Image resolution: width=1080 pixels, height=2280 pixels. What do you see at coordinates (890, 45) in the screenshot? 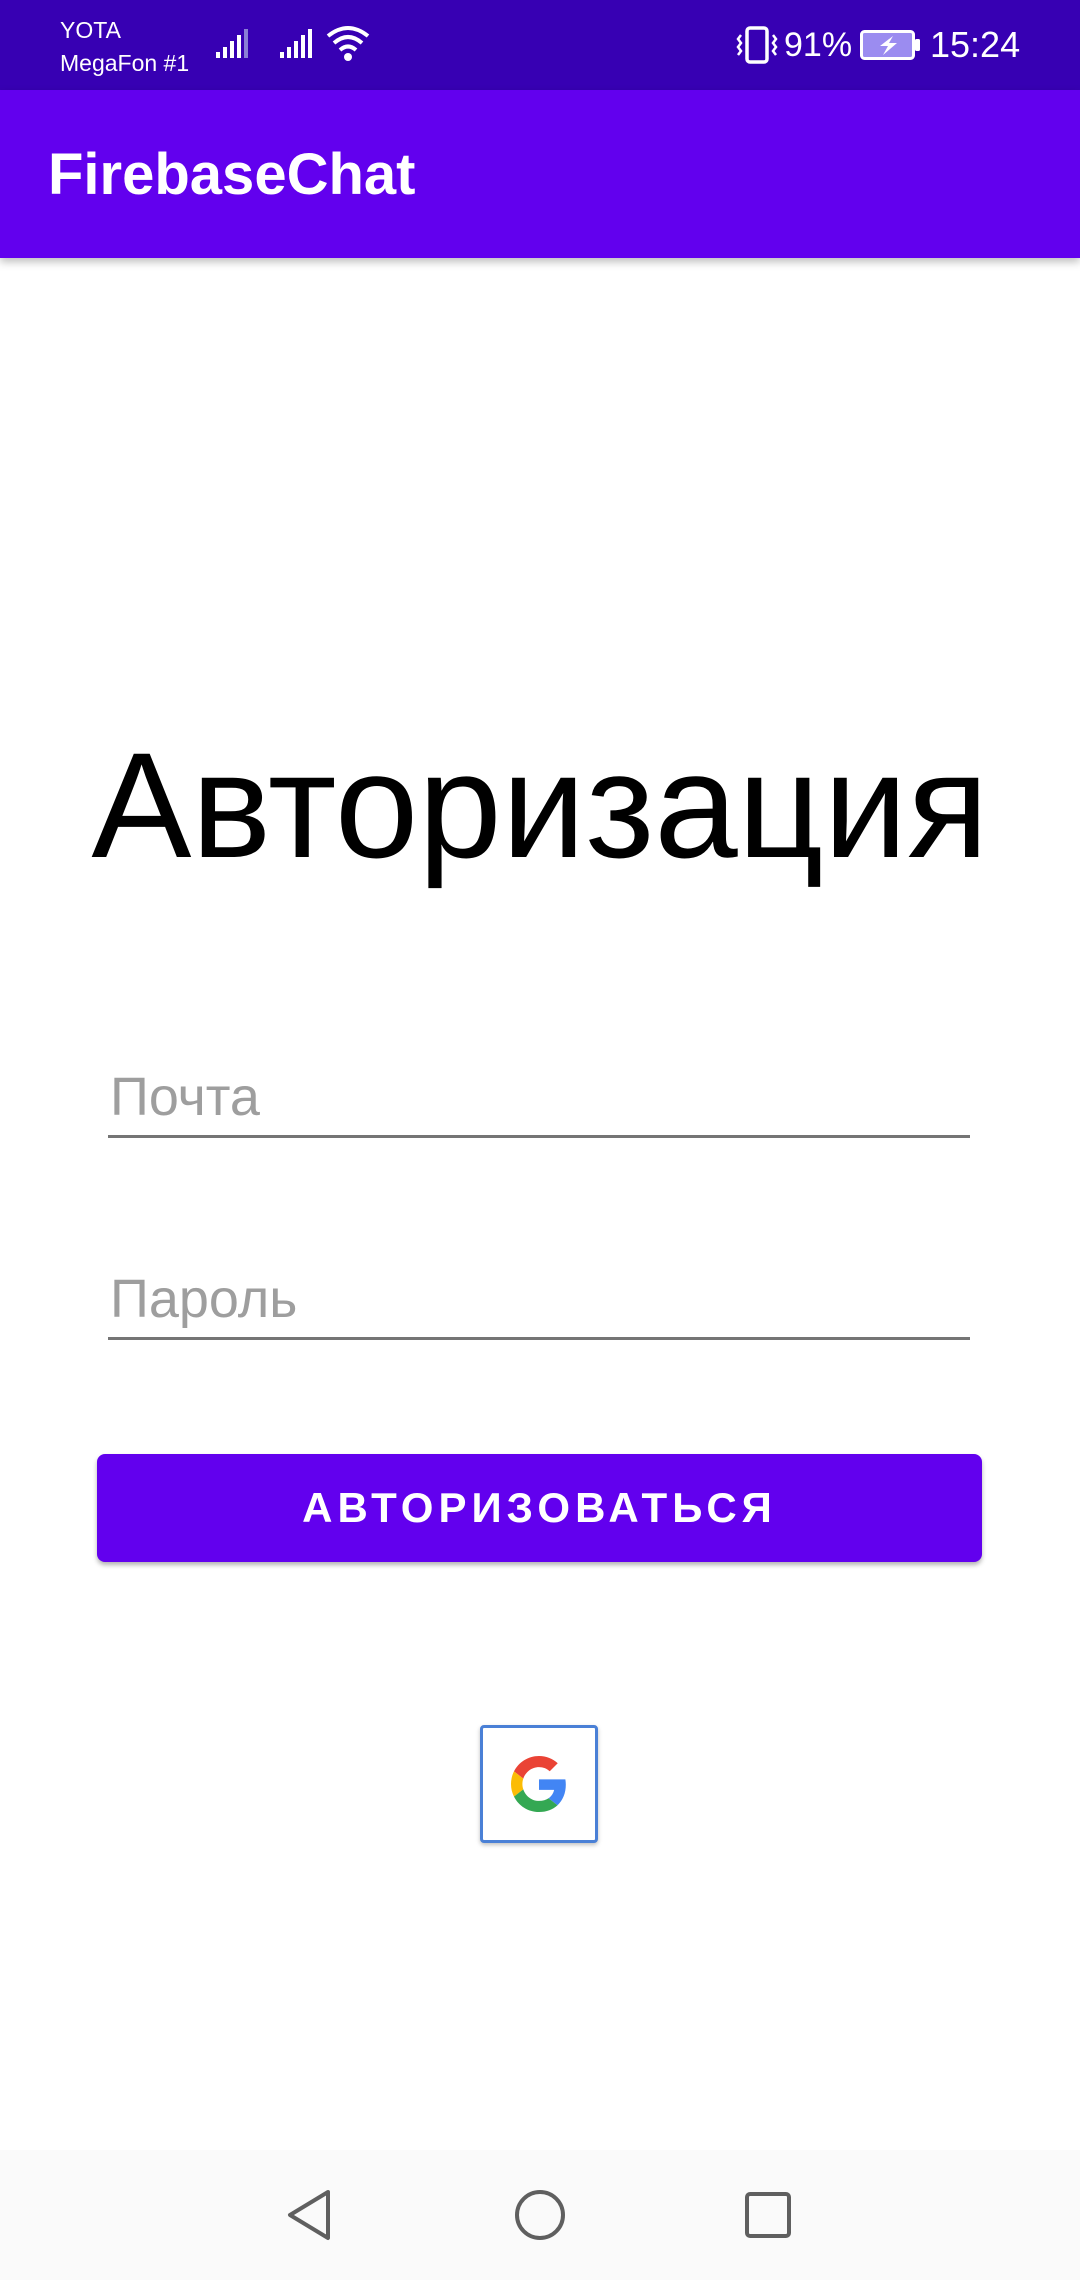
I see `battery-charging-icon` at bounding box center [890, 45].